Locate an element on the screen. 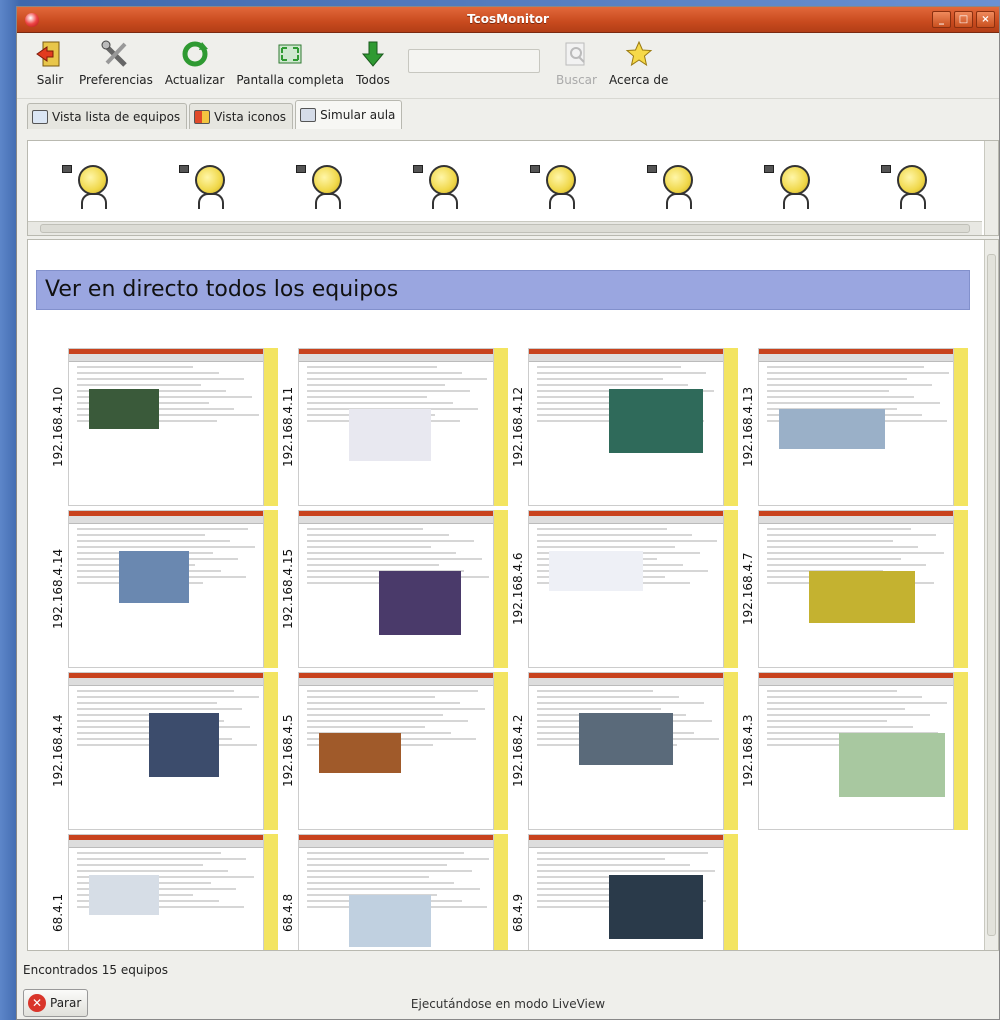 The image size is (1000, 1020). refresh-button: Actualizar is located at coordinates (195, 62).